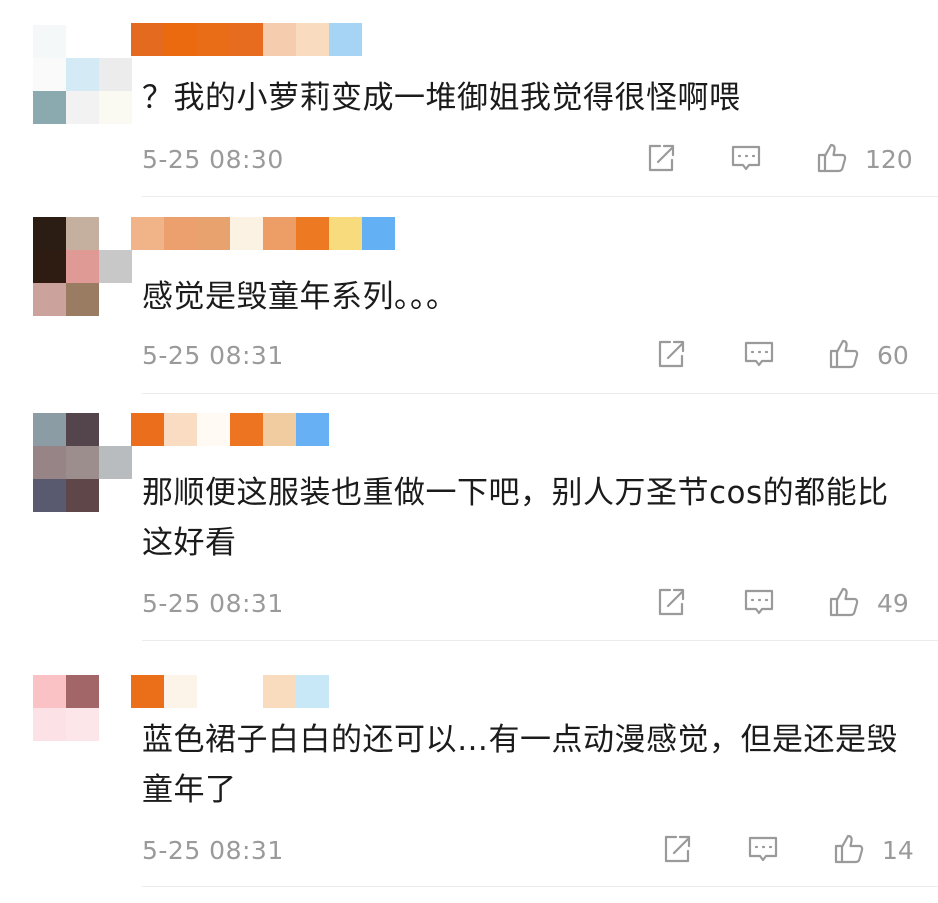 The height and width of the screenshot is (903, 938). Describe the element at coordinates (849, 849) in the screenshot. I see `thumbs-up-icon` at that location.